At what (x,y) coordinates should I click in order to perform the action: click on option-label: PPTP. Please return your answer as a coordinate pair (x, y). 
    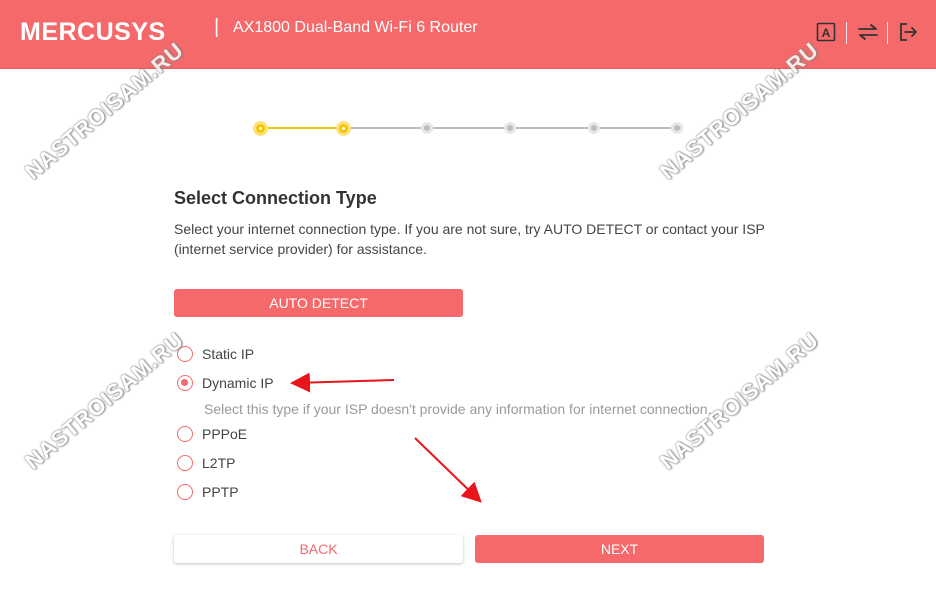
    Looking at the image, I should click on (220, 492).